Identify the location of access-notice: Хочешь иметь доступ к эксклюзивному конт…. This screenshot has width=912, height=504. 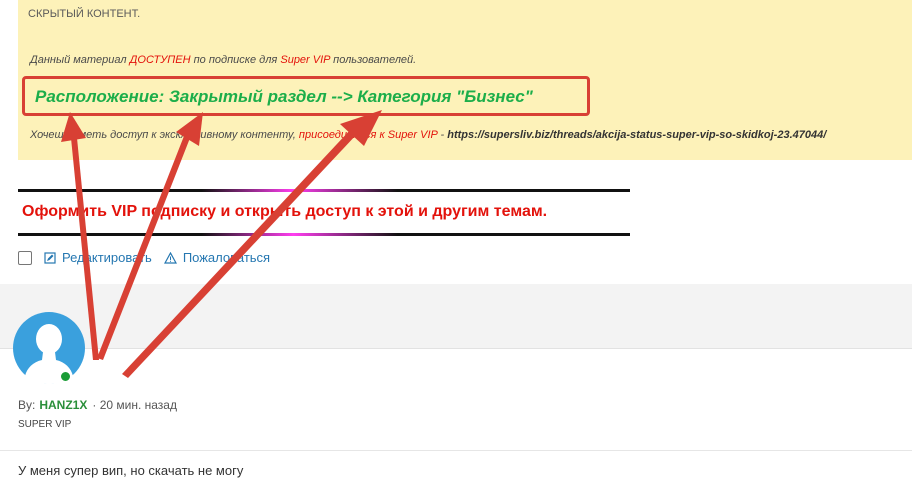
(428, 135).